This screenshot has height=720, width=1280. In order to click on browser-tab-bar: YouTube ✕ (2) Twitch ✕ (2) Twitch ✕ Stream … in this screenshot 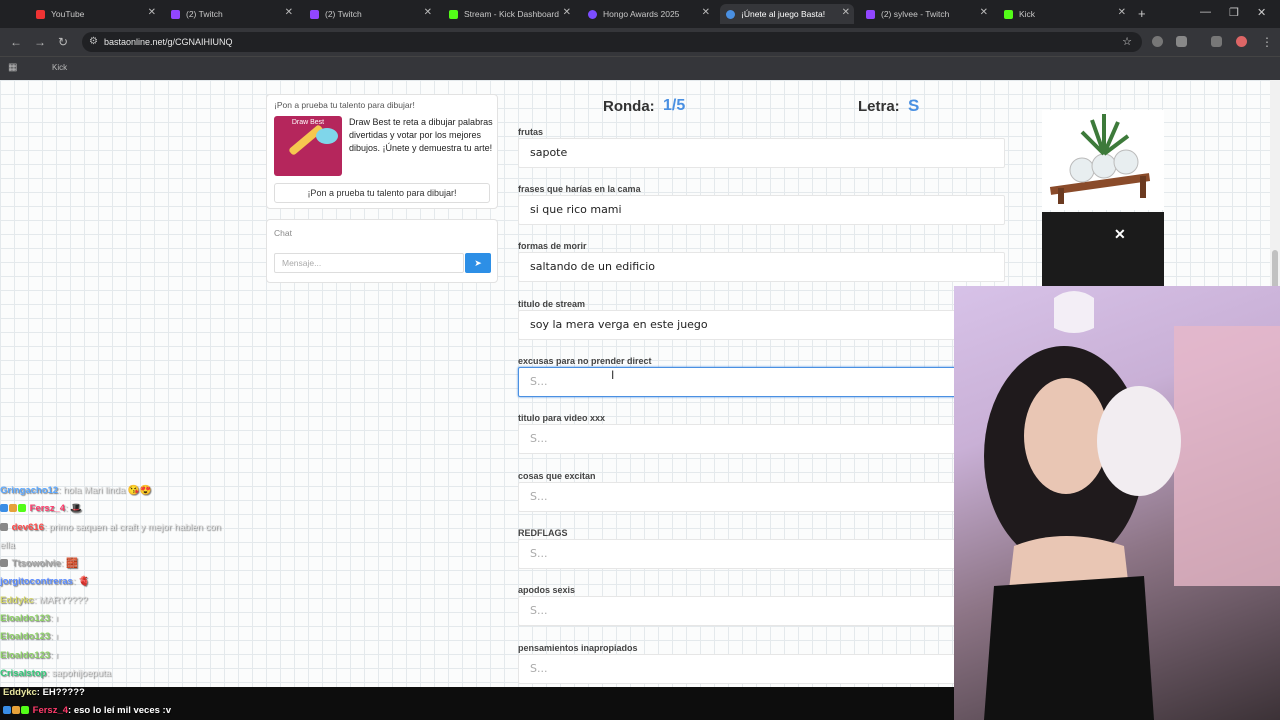, I will do `click(640, 14)`.